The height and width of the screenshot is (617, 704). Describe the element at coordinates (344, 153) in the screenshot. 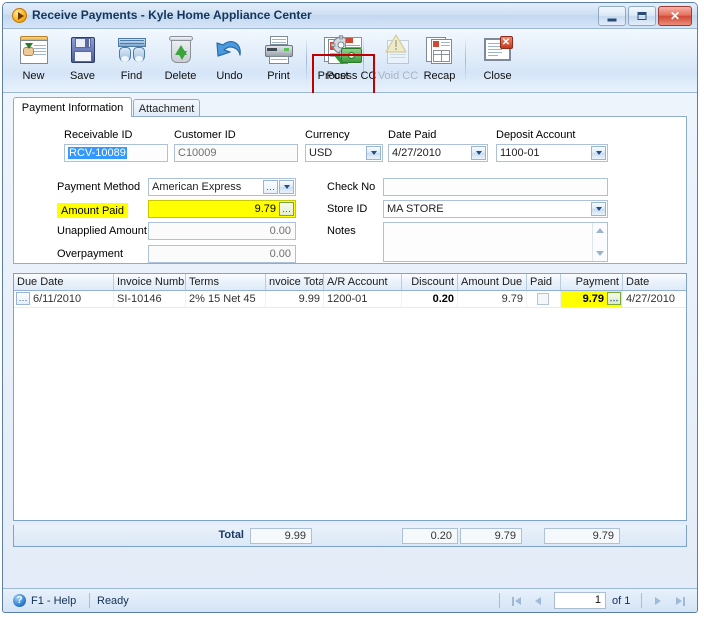

I see `currency-select: USD` at that location.